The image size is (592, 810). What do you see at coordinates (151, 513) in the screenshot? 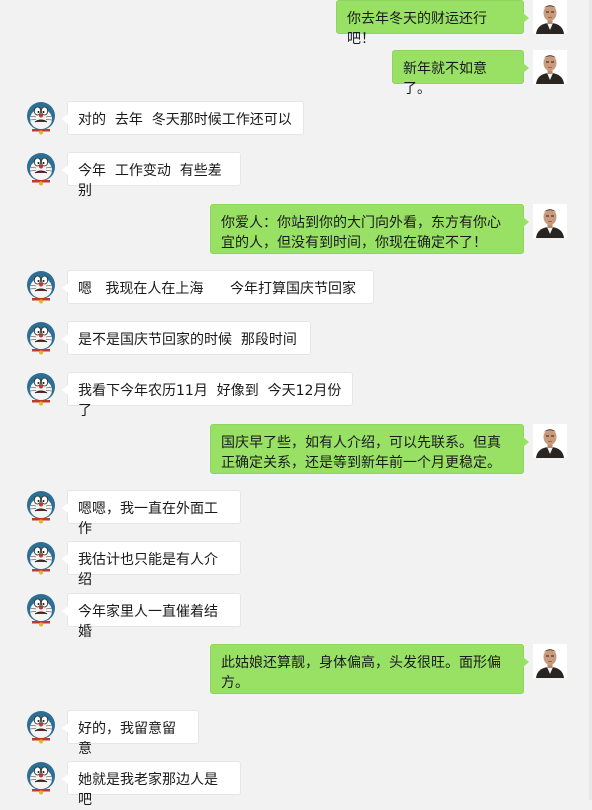
I see `message-bubble-other: 嗯嗯，我一直在外面工作` at bounding box center [151, 513].